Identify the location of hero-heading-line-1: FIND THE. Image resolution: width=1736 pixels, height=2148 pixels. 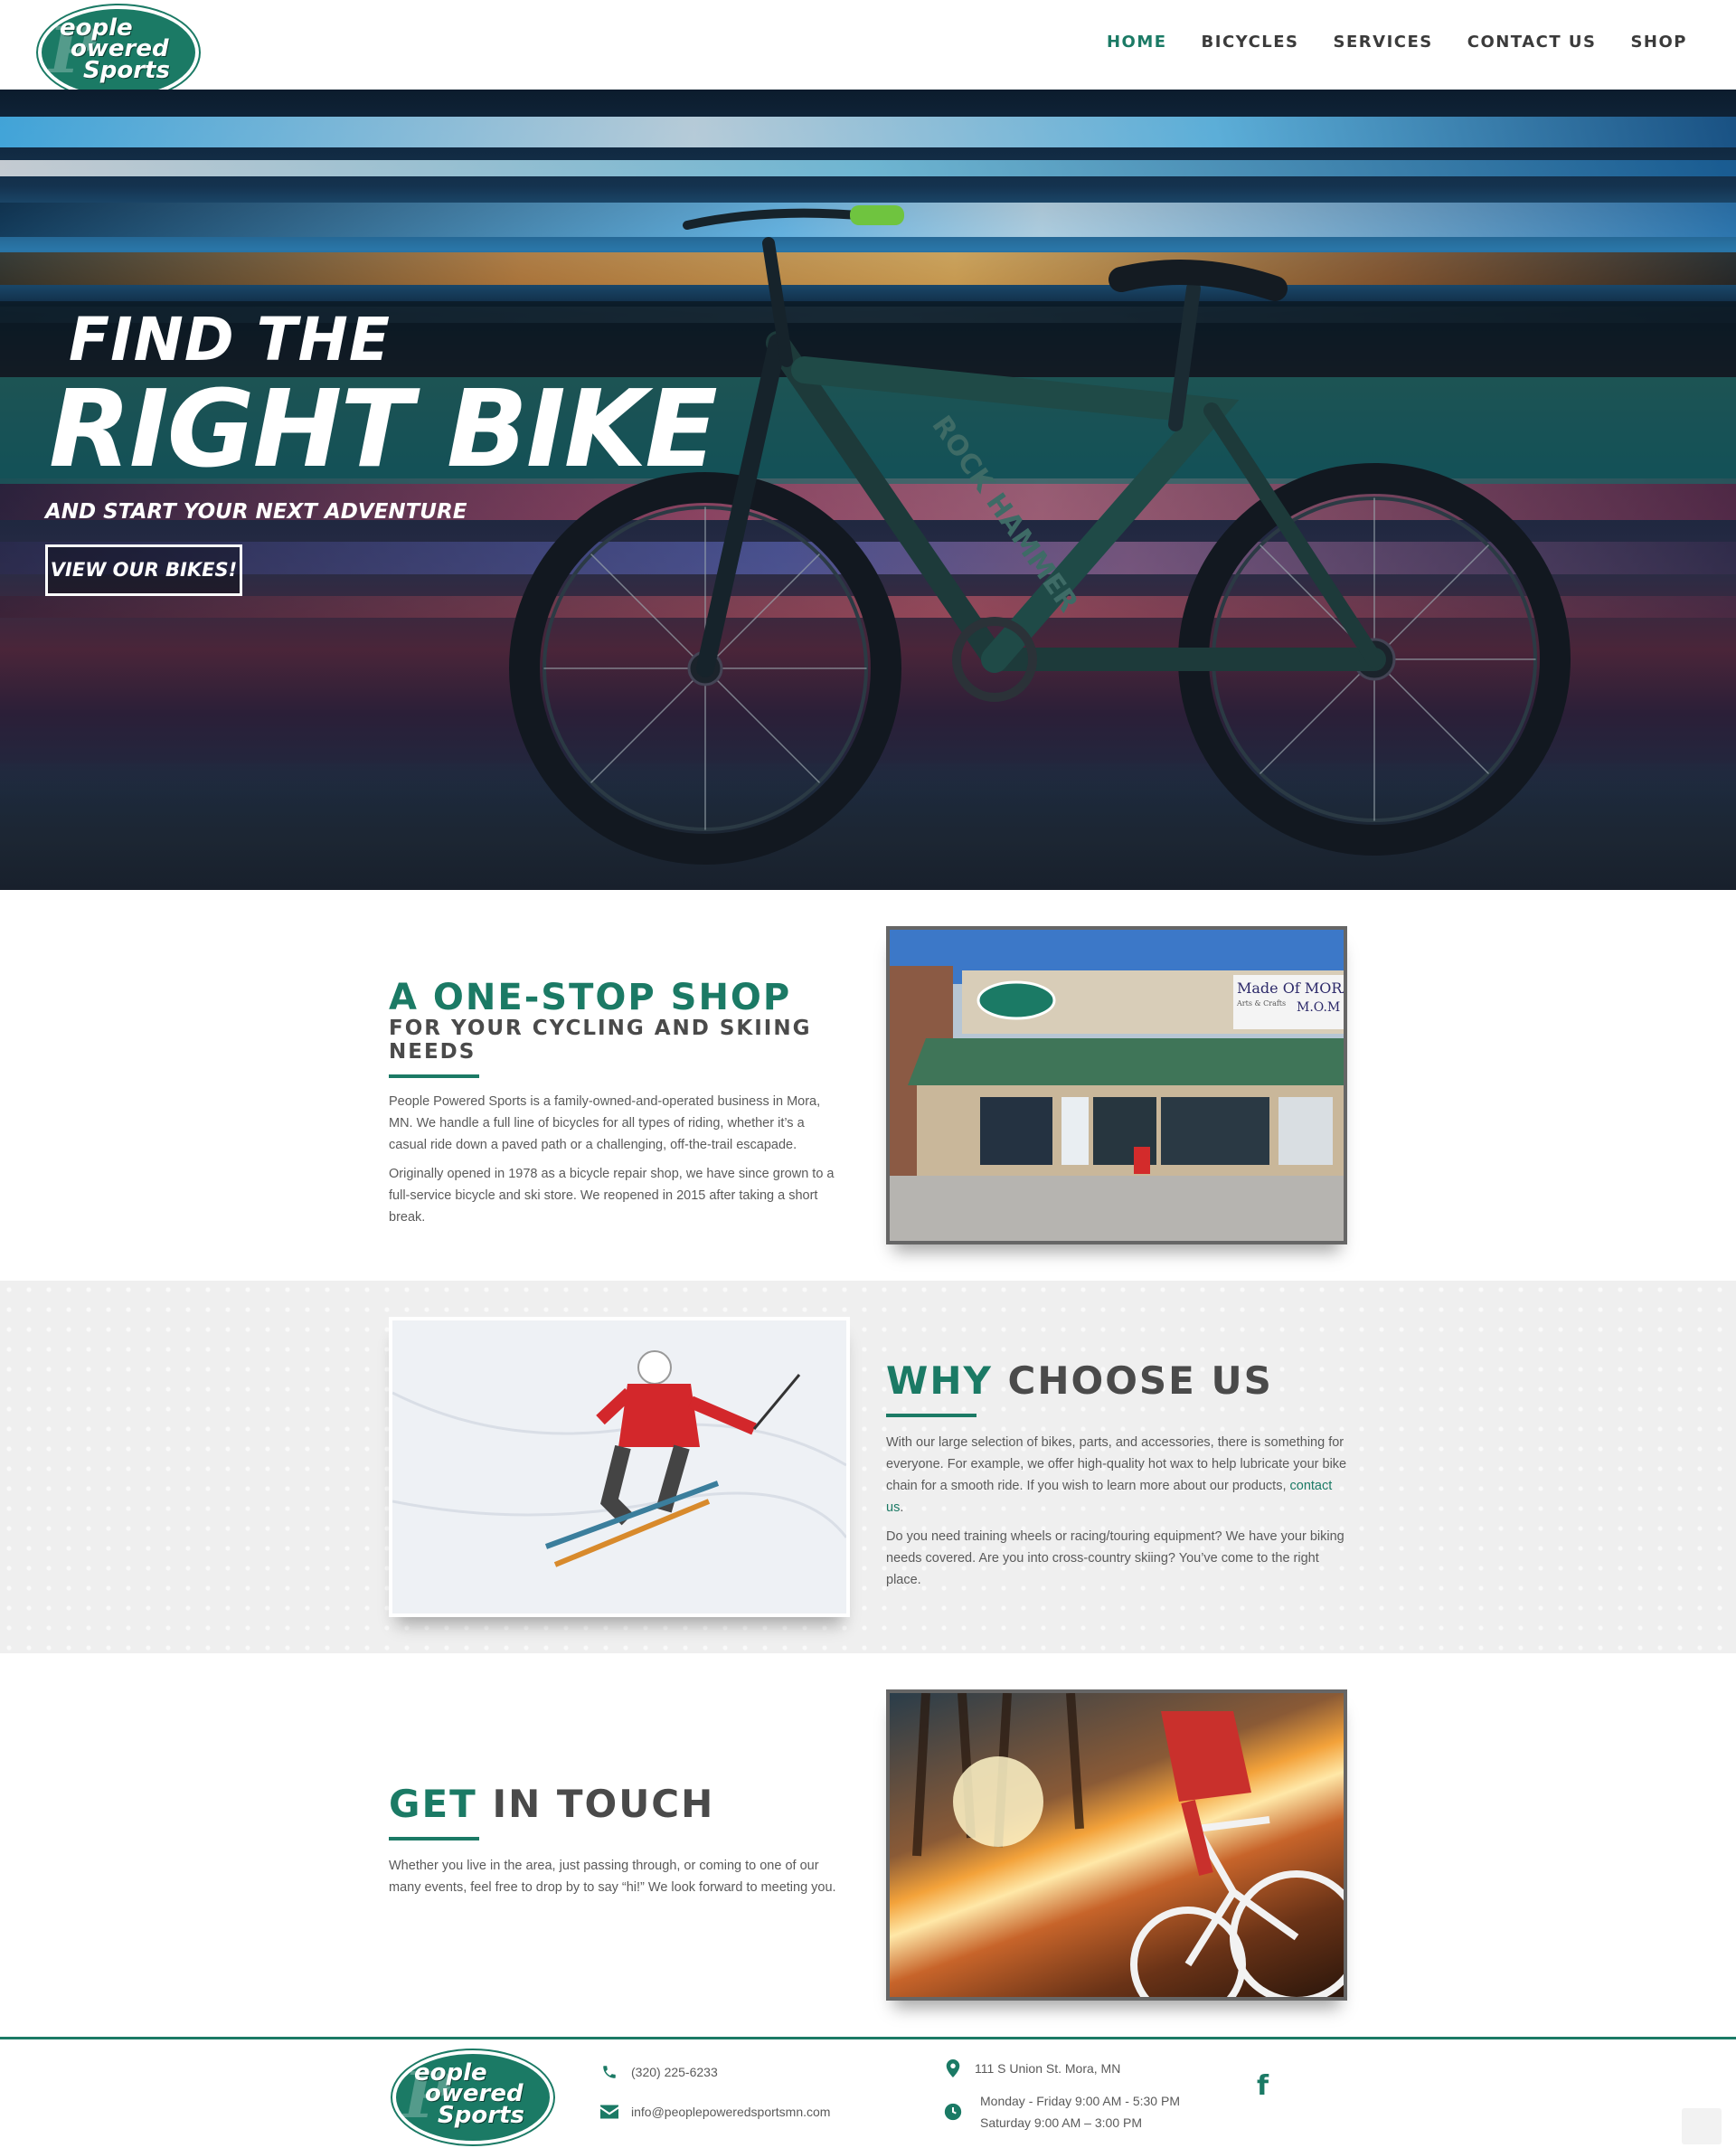
(230, 339).